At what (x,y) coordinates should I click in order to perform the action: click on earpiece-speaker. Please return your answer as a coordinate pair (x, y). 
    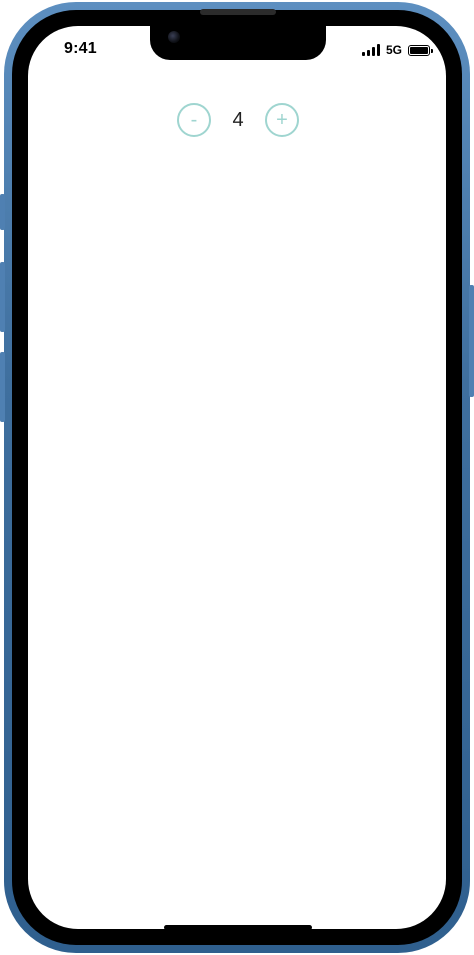
    Looking at the image, I should click on (238, 12).